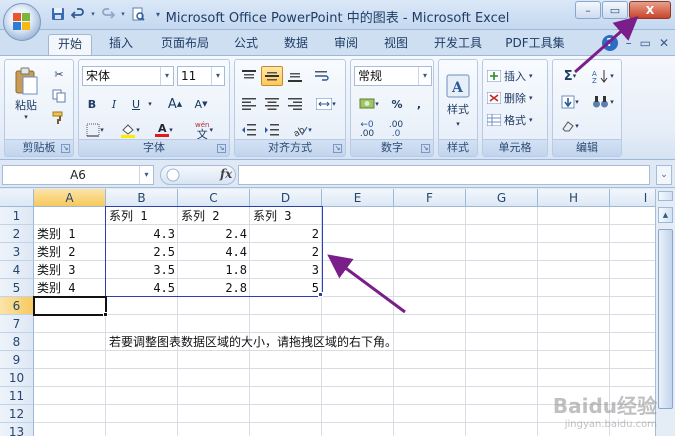  Describe the element at coordinates (185, 44) in the screenshot. I see `tab-page-layout: 页面布局` at that location.